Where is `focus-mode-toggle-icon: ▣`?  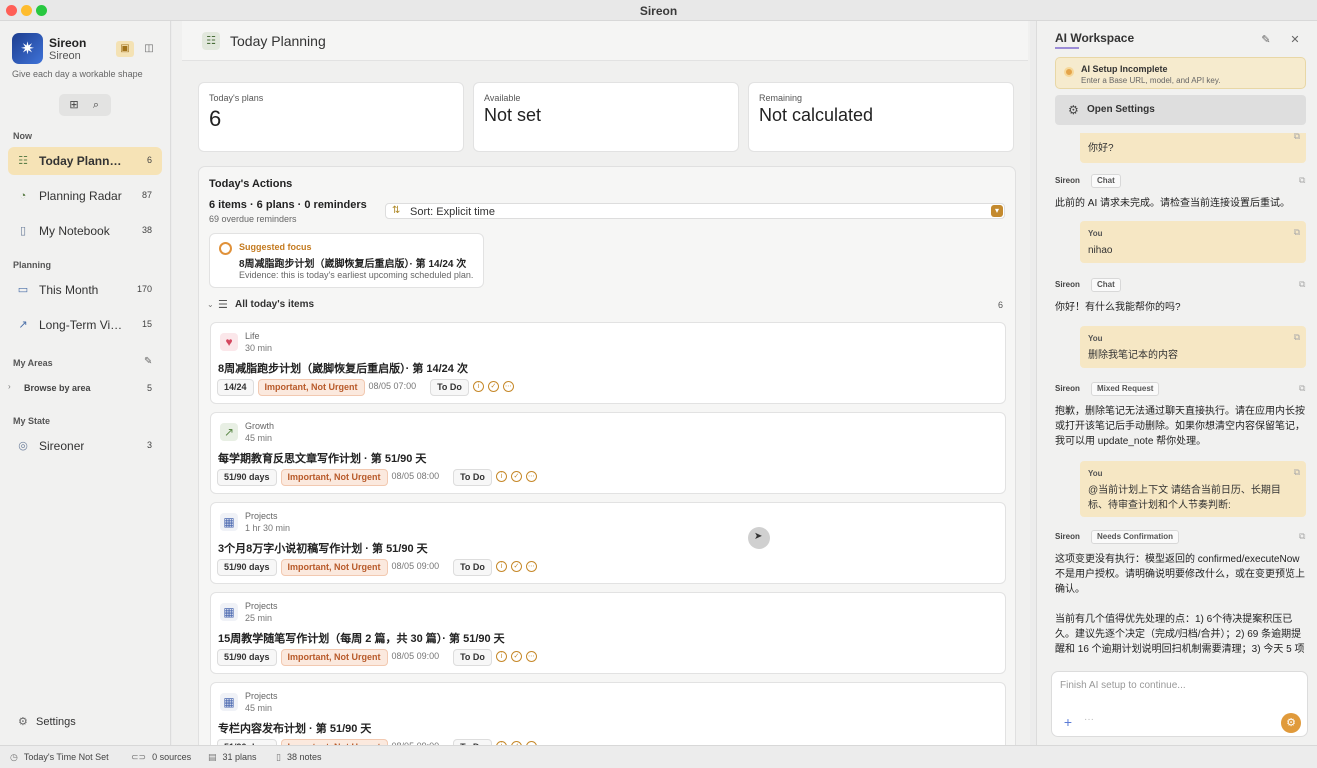
focus-mode-toggle-icon: ▣ is located at coordinates (125, 49).